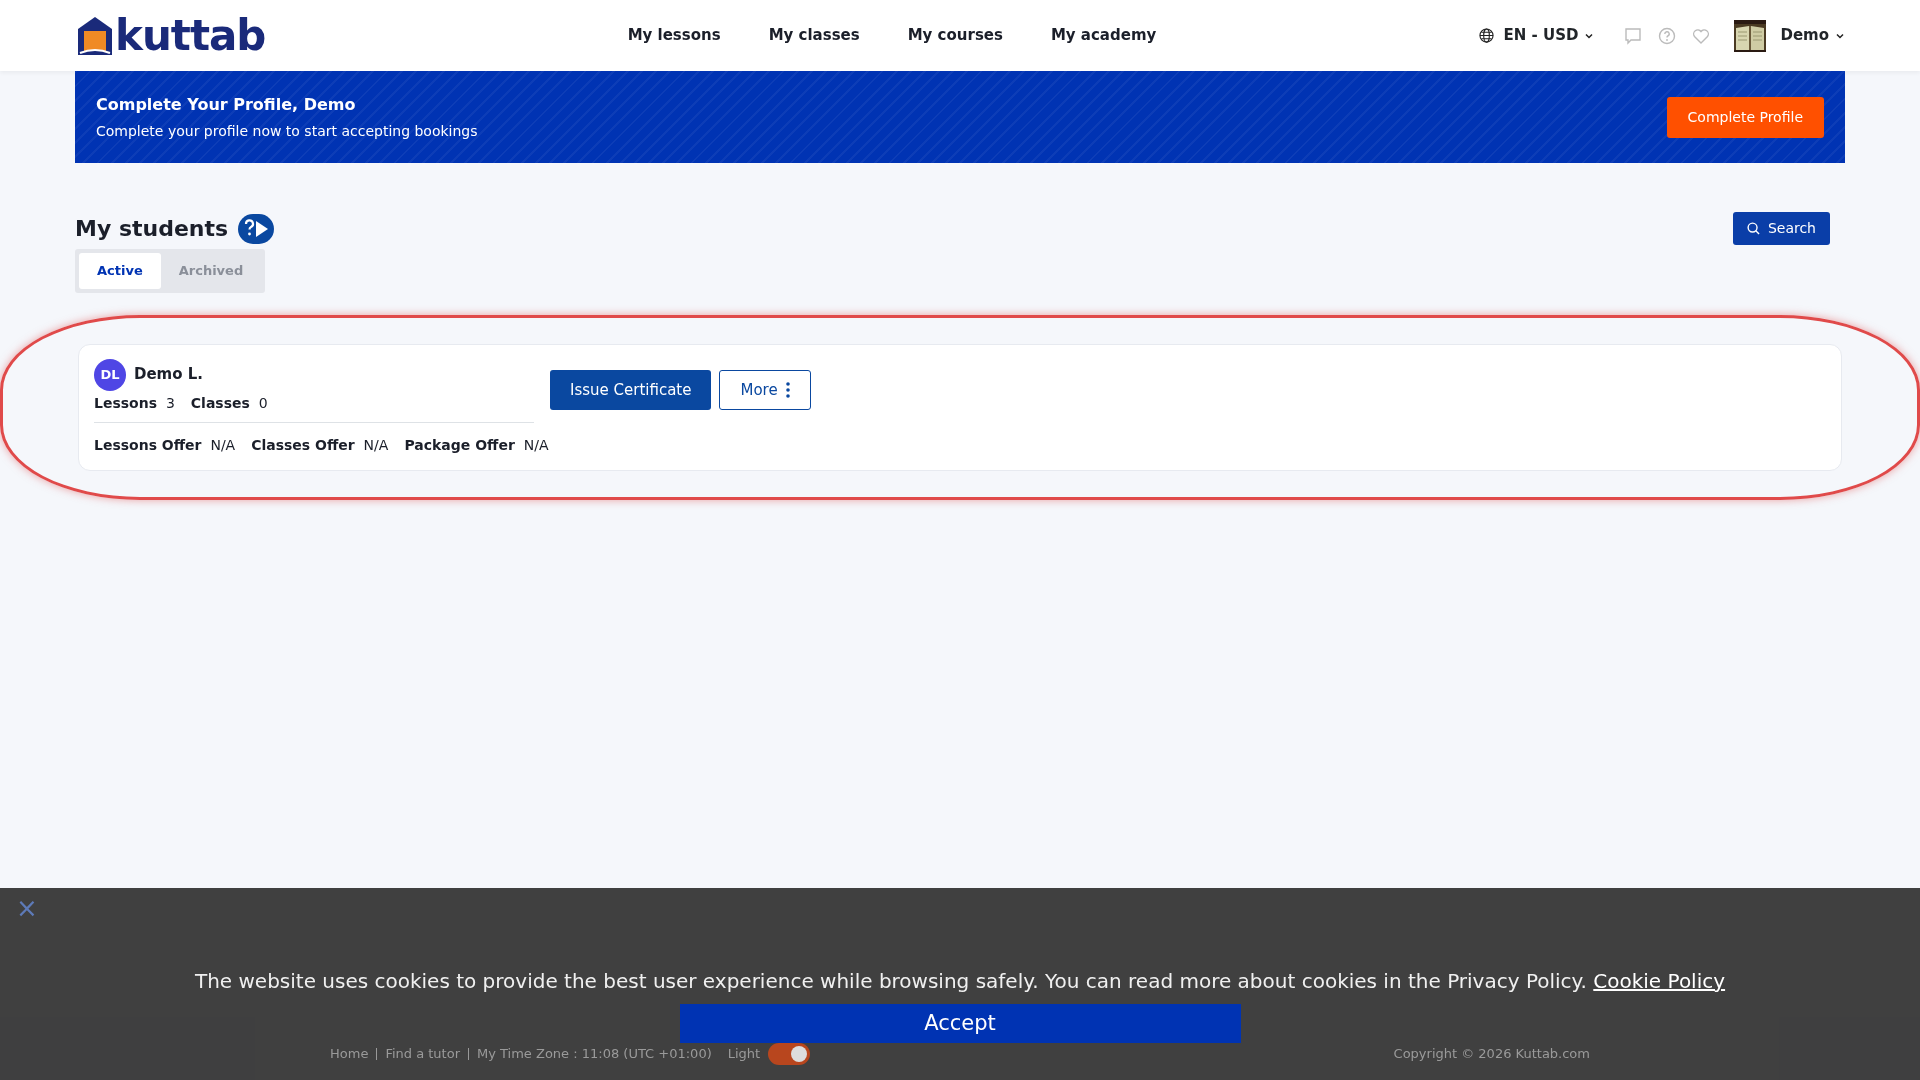 The width and height of the screenshot is (1920, 1080). Describe the element at coordinates (1667, 35) in the screenshot. I see `help-icon` at that location.